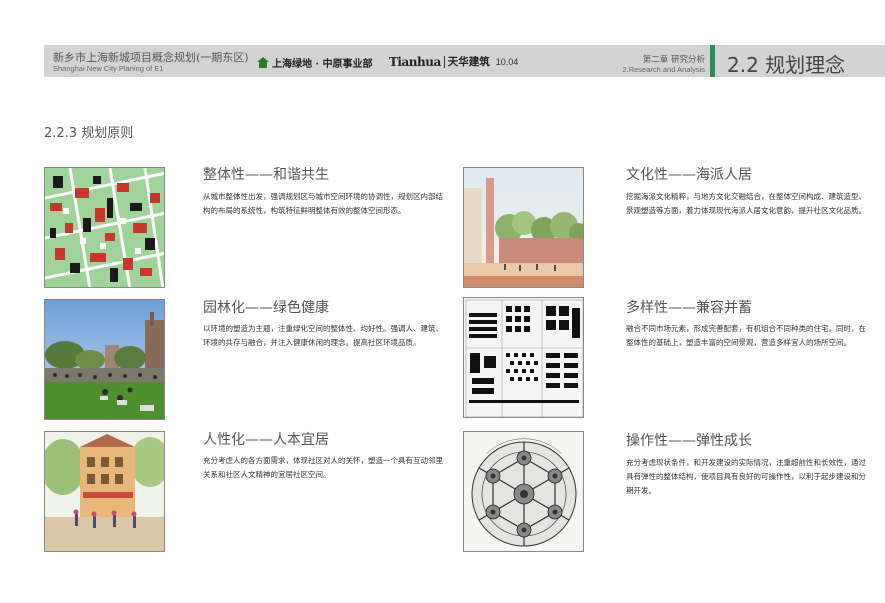 This screenshot has height=603, width=885. What do you see at coordinates (786, 65) in the screenshot?
I see `section-title: 2.2 规划理念` at bounding box center [786, 65].